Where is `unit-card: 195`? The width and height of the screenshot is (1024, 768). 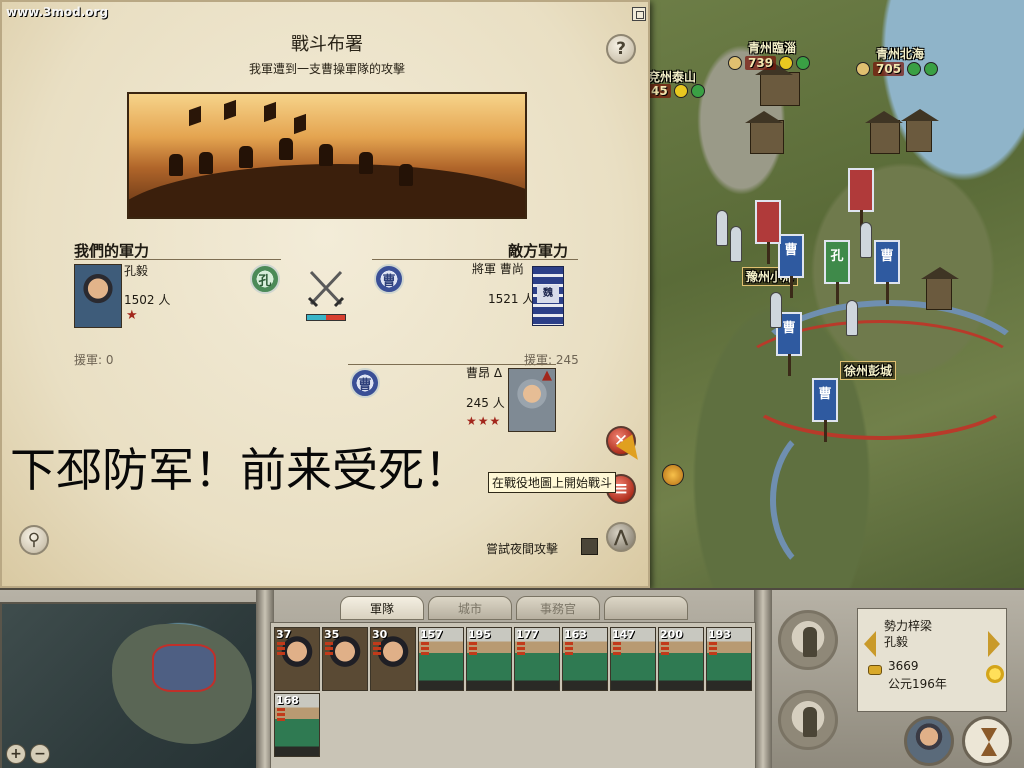 unit-card: 195 is located at coordinates (489, 659).